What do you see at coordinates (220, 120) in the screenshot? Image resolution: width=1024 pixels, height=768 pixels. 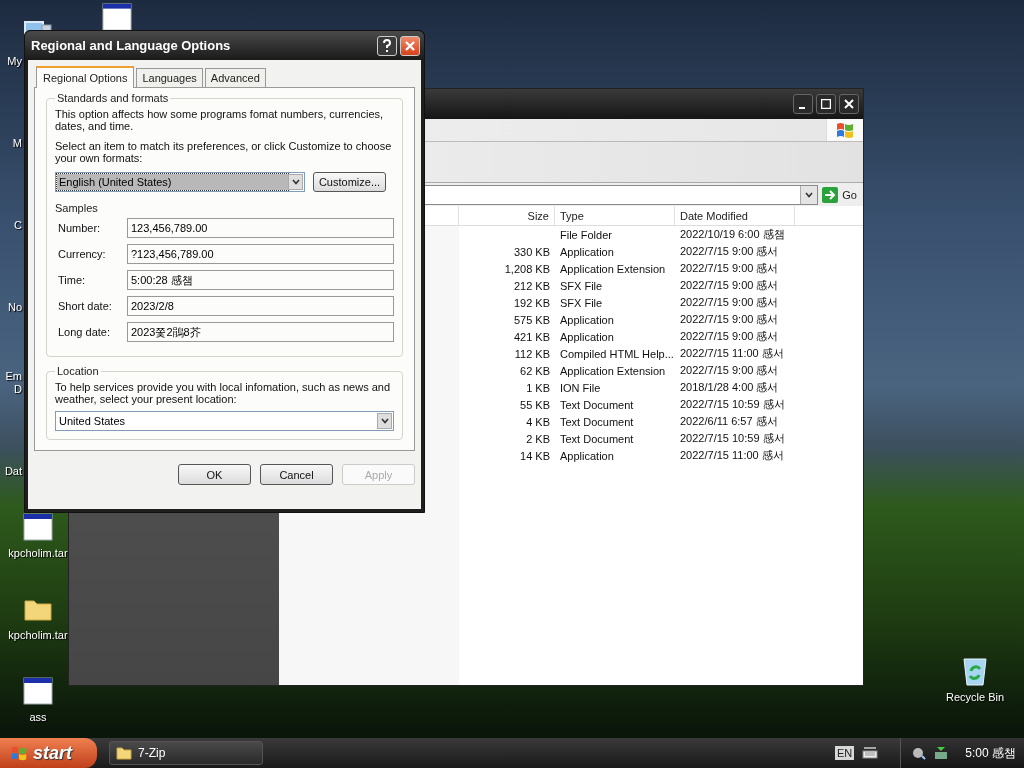 I see `description-text: This option affects how some programs fomat numbers, currencies, dates, and time.` at bounding box center [220, 120].